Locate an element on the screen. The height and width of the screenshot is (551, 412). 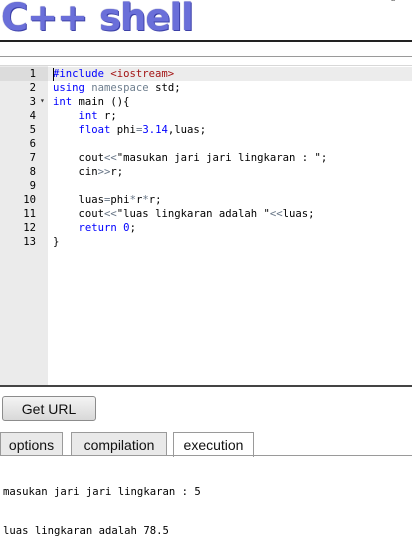
code-text: cin>>r; is located at coordinates (88, 172).